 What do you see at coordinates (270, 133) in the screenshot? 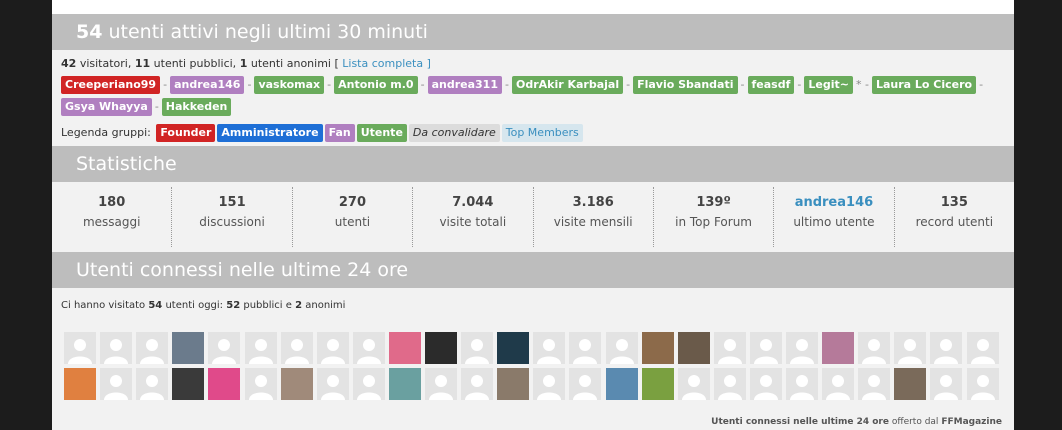
I see `legend-group: Amministratore` at bounding box center [270, 133].